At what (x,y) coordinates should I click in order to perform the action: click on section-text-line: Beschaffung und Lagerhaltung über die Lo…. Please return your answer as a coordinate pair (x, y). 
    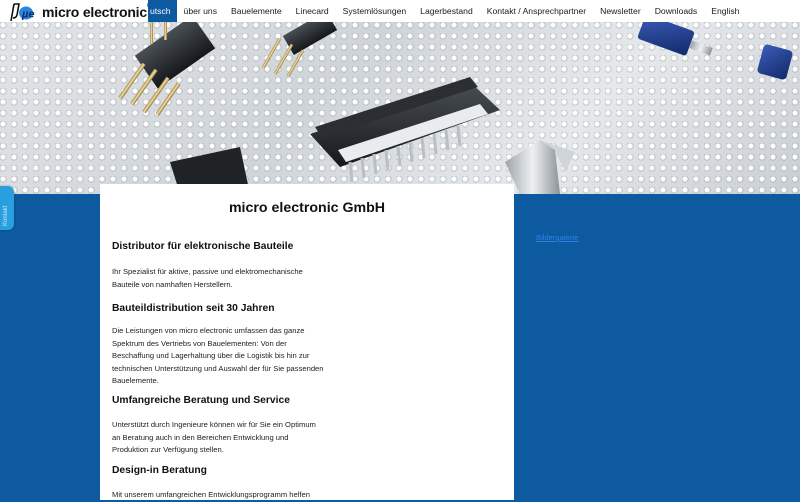
    Looking at the image, I should click on (211, 356).